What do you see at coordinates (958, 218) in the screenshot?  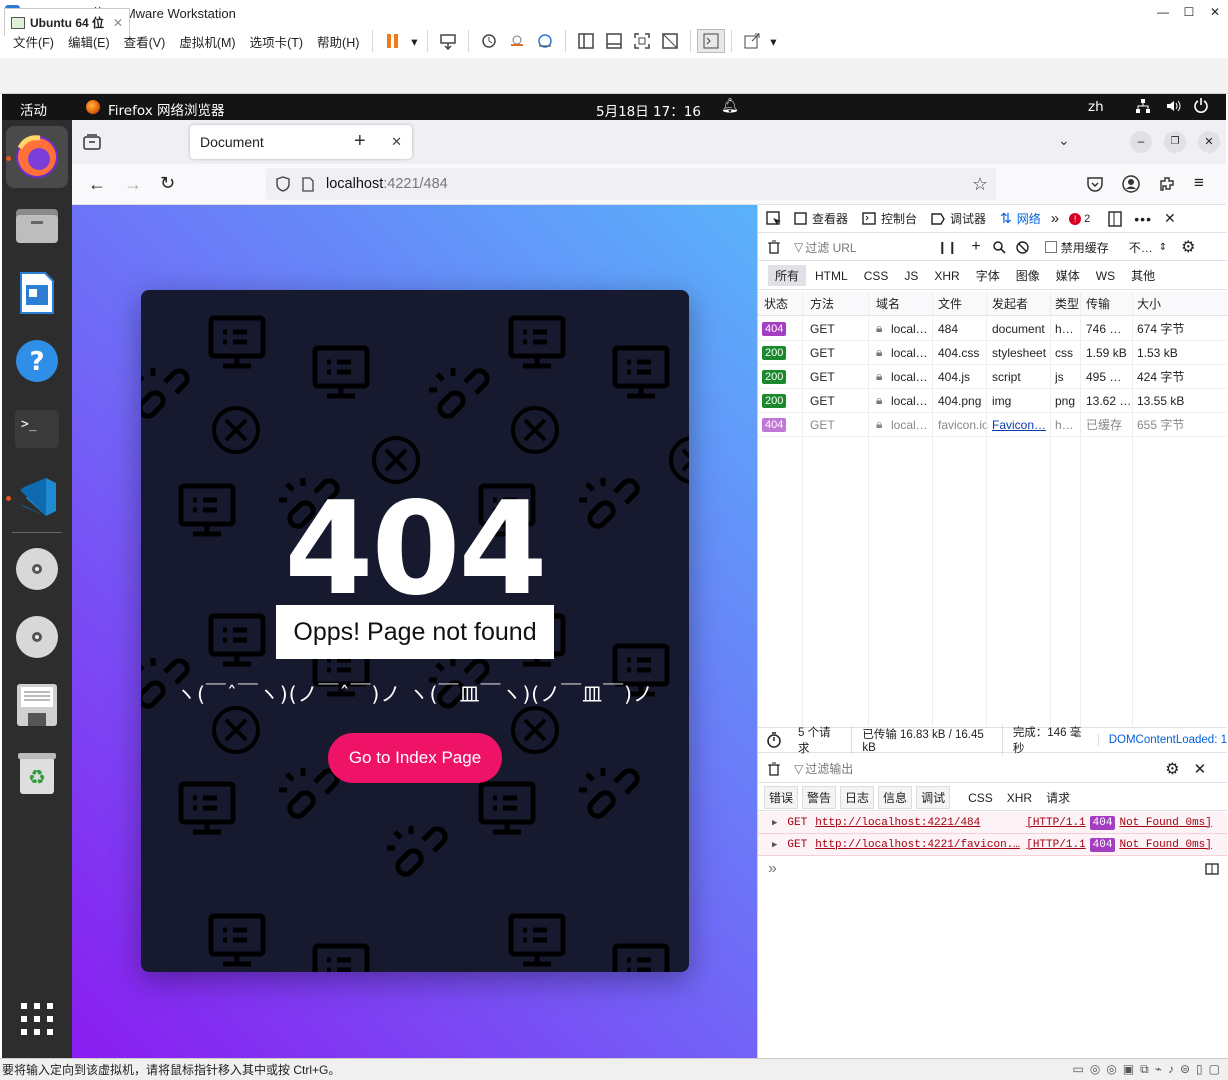 I see `tab-debugger: 调试器` at bounding box center [958, 218].